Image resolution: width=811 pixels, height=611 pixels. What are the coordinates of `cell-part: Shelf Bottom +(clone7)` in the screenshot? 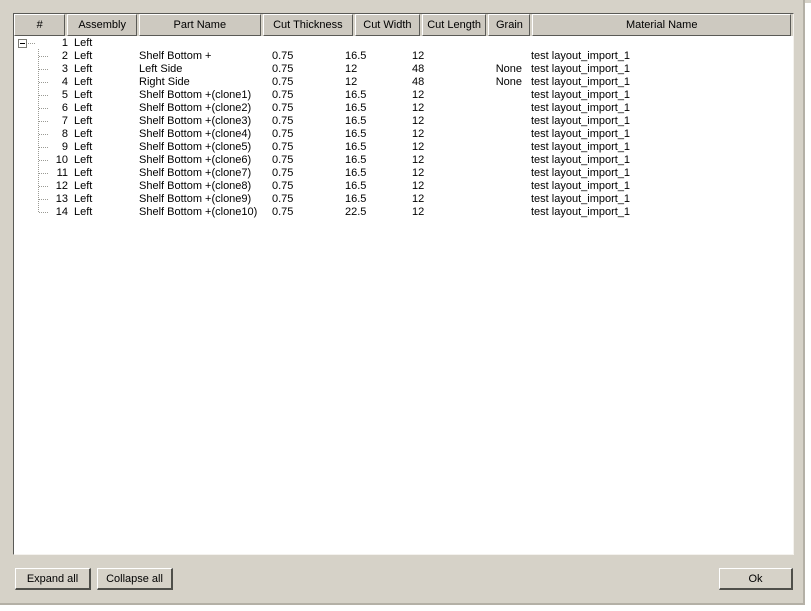 It's located at (195, 173).